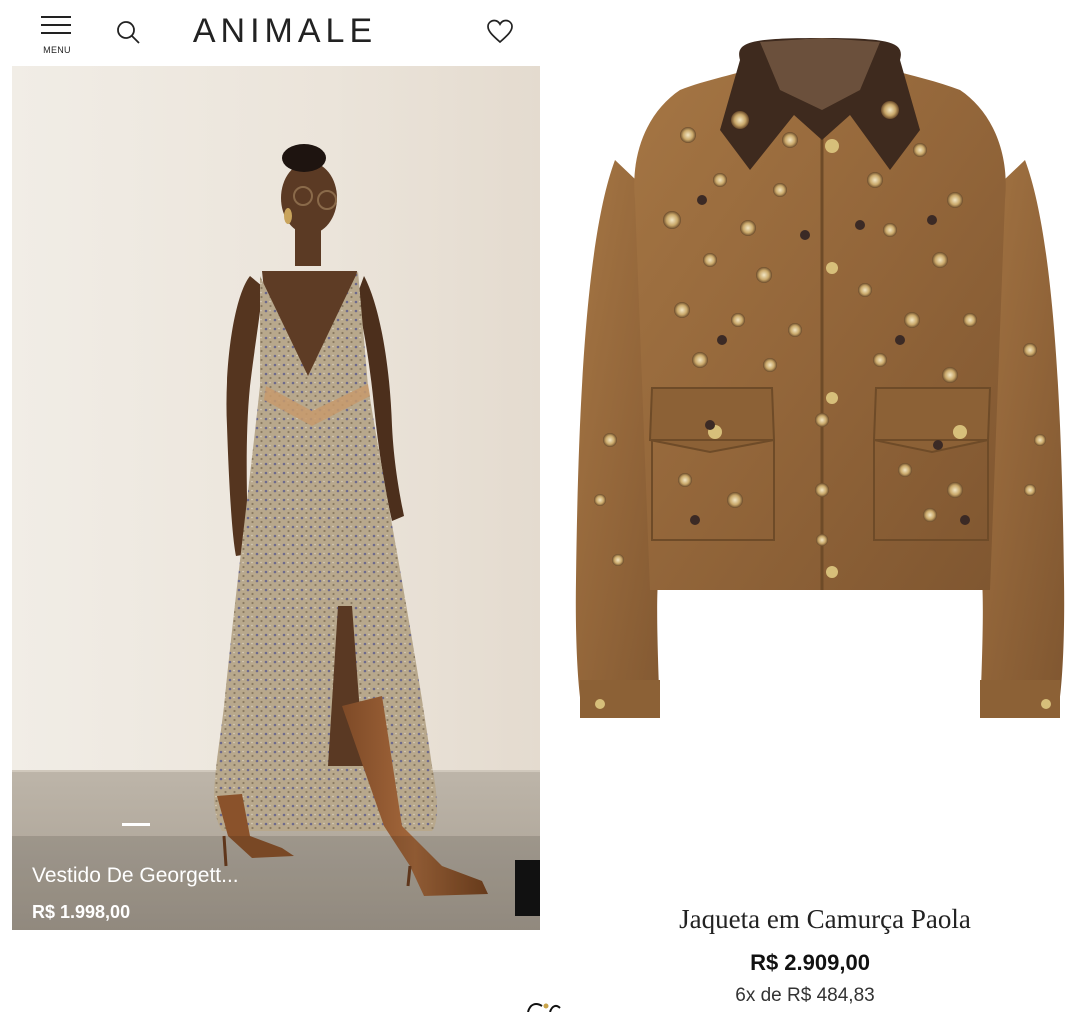 This screenshot has height=1012, width=1080. Describe the element at coordinates (544, 1007) in the screenshot. I see `partial-emblem-icon` at that location.